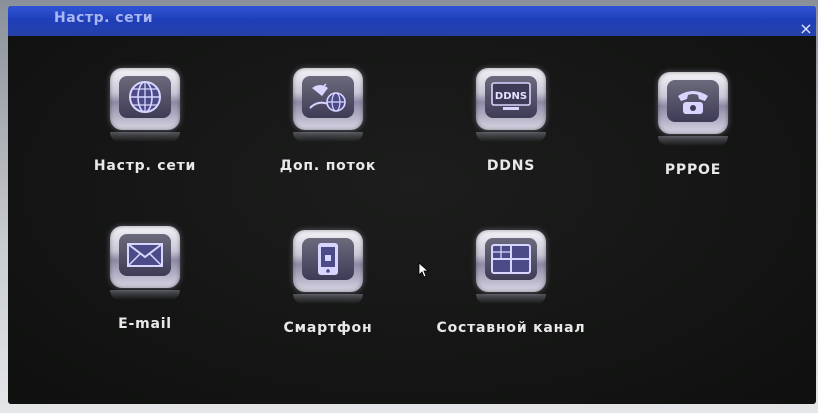  Describe the element at coordinates (511, 261) in the screenshot. I see `multi-channel-grid-icon` at that location.